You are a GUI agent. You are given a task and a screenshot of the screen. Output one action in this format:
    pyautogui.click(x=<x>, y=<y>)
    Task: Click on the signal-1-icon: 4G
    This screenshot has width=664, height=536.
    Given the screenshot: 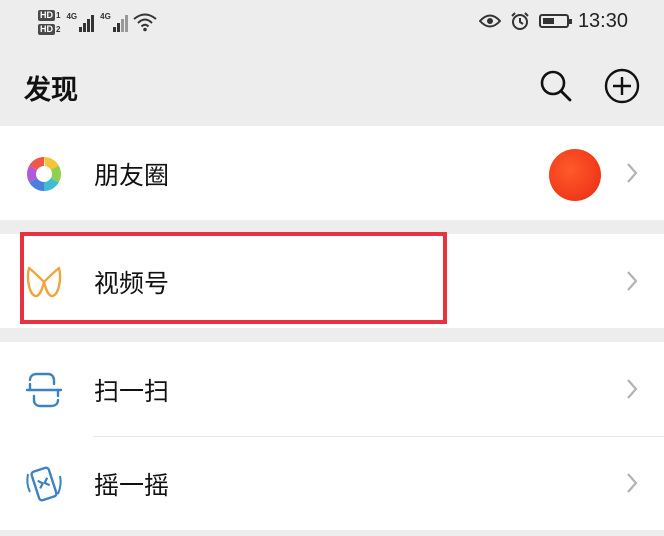 What is the action you would take?
    pyautogui.click(x=80, y=22)
    